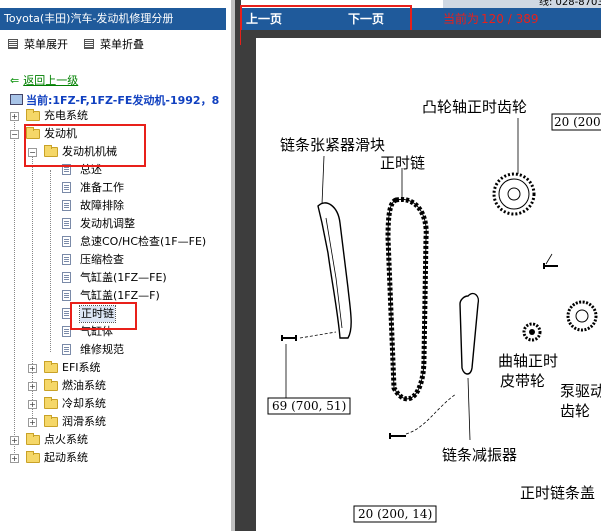  Describe the element at coordinates (580, 391) in the screenshot. I see `label-pump-drive: 泵驱动` at that location.